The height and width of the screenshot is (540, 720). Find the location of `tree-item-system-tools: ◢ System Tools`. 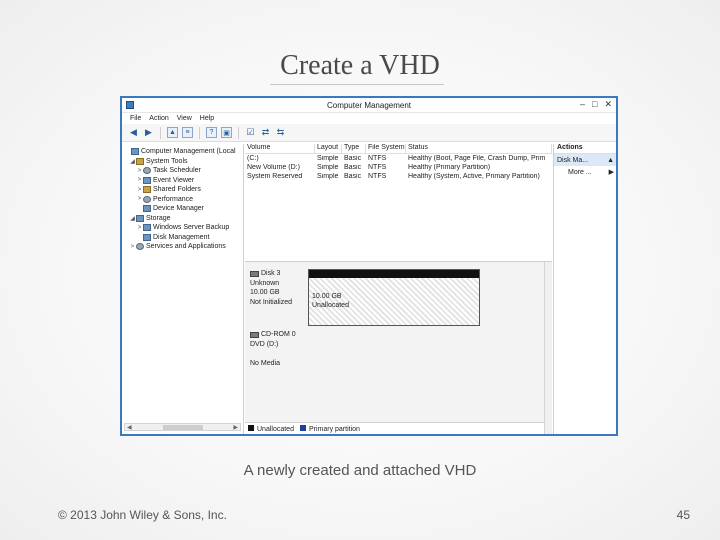

tree-item-system-tools: ◢ System Tools is located at coordinates (182, 162).